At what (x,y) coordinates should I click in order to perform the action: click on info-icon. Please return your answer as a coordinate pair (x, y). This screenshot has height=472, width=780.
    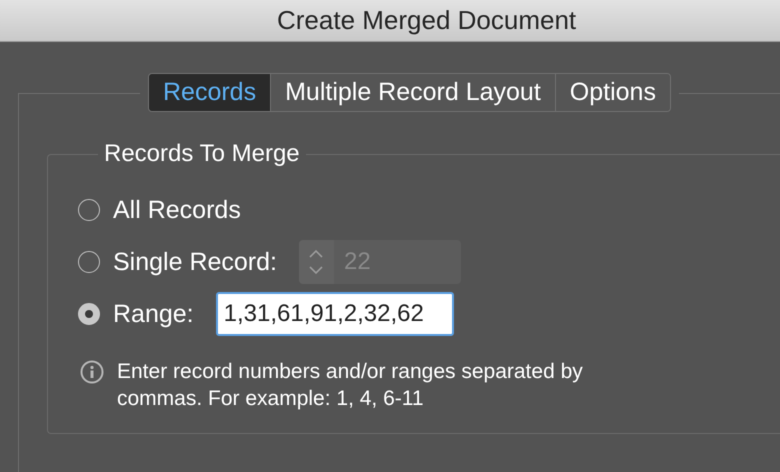
    Looking at the image, I should click on (92, 372).